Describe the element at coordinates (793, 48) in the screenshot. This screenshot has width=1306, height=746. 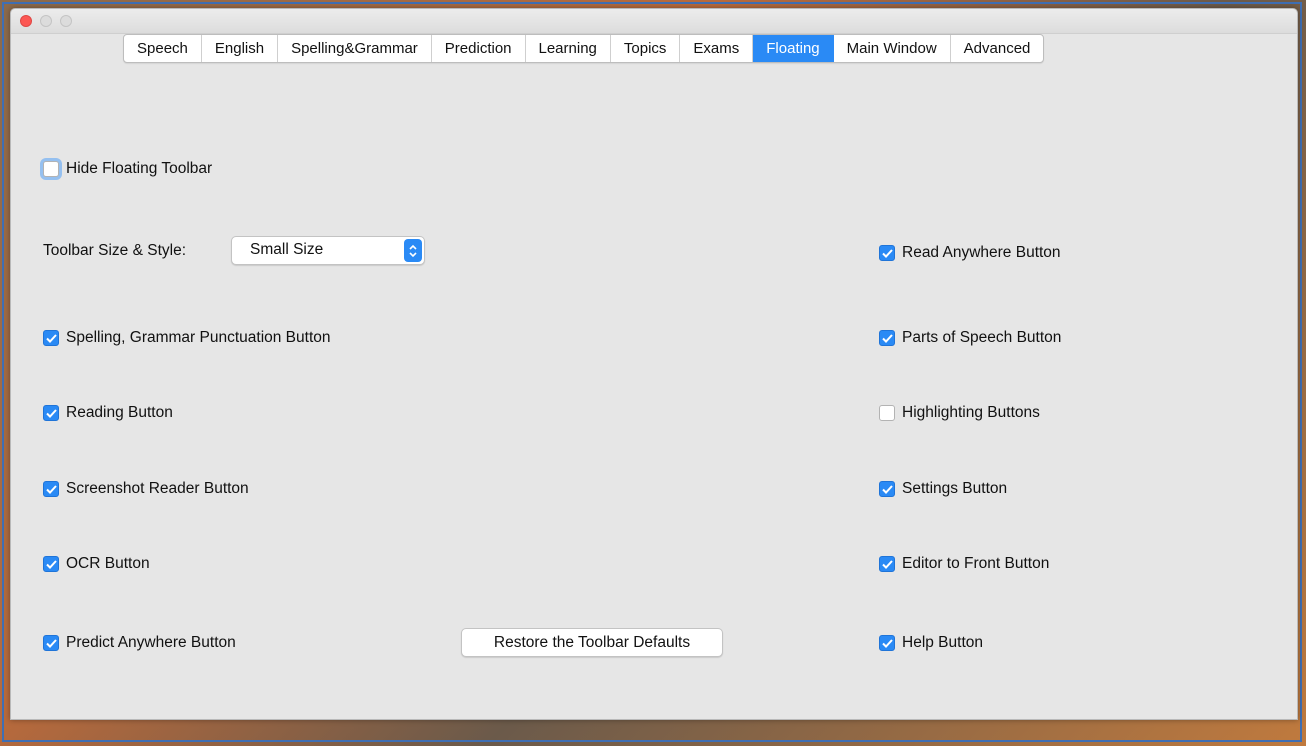
I see `tab-floating: Floating` at that location.